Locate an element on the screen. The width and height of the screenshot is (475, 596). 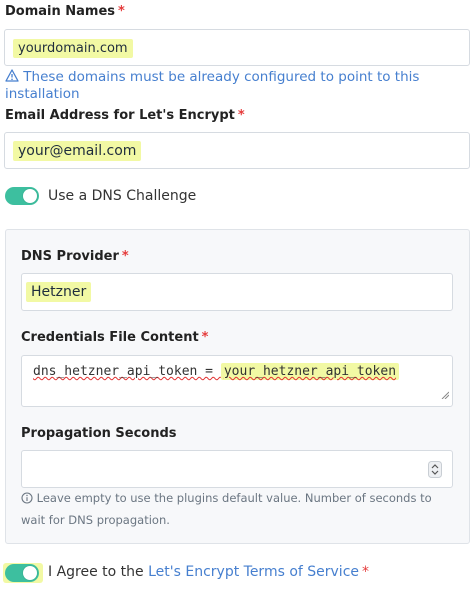
email-value: your@email.com is located at coordinates (77, 151).